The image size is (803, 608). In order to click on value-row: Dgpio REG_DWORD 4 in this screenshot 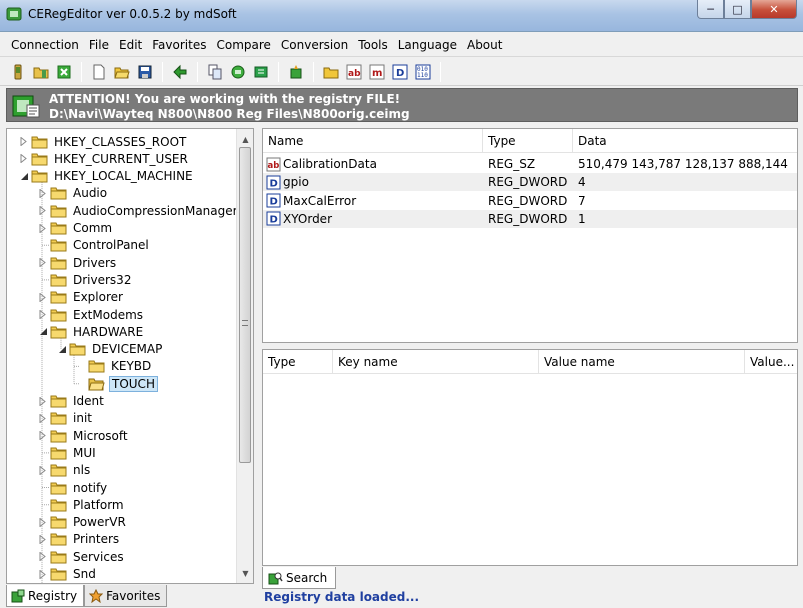, I will do `click(530, 182)`.